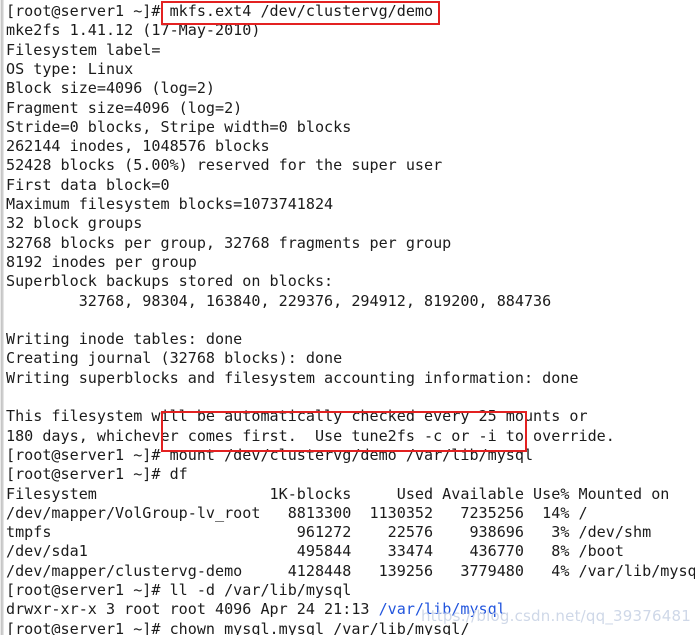 The image size is (695, 635). What do you see at coordinates (74, 223) in the screenshot?
I see `terminal-line-output: 32 block groups` at bounding box center [74, 223].